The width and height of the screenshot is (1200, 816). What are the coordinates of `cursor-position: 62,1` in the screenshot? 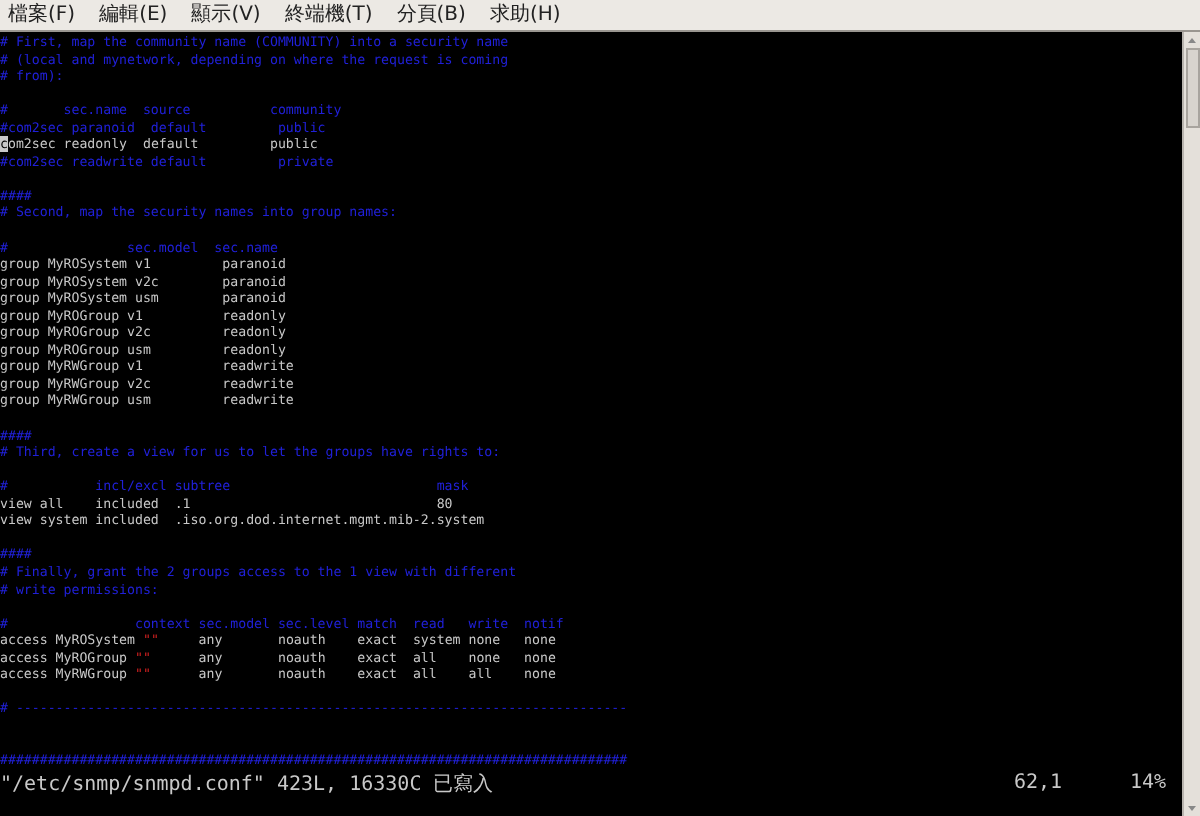 It's located at (1039, 783).